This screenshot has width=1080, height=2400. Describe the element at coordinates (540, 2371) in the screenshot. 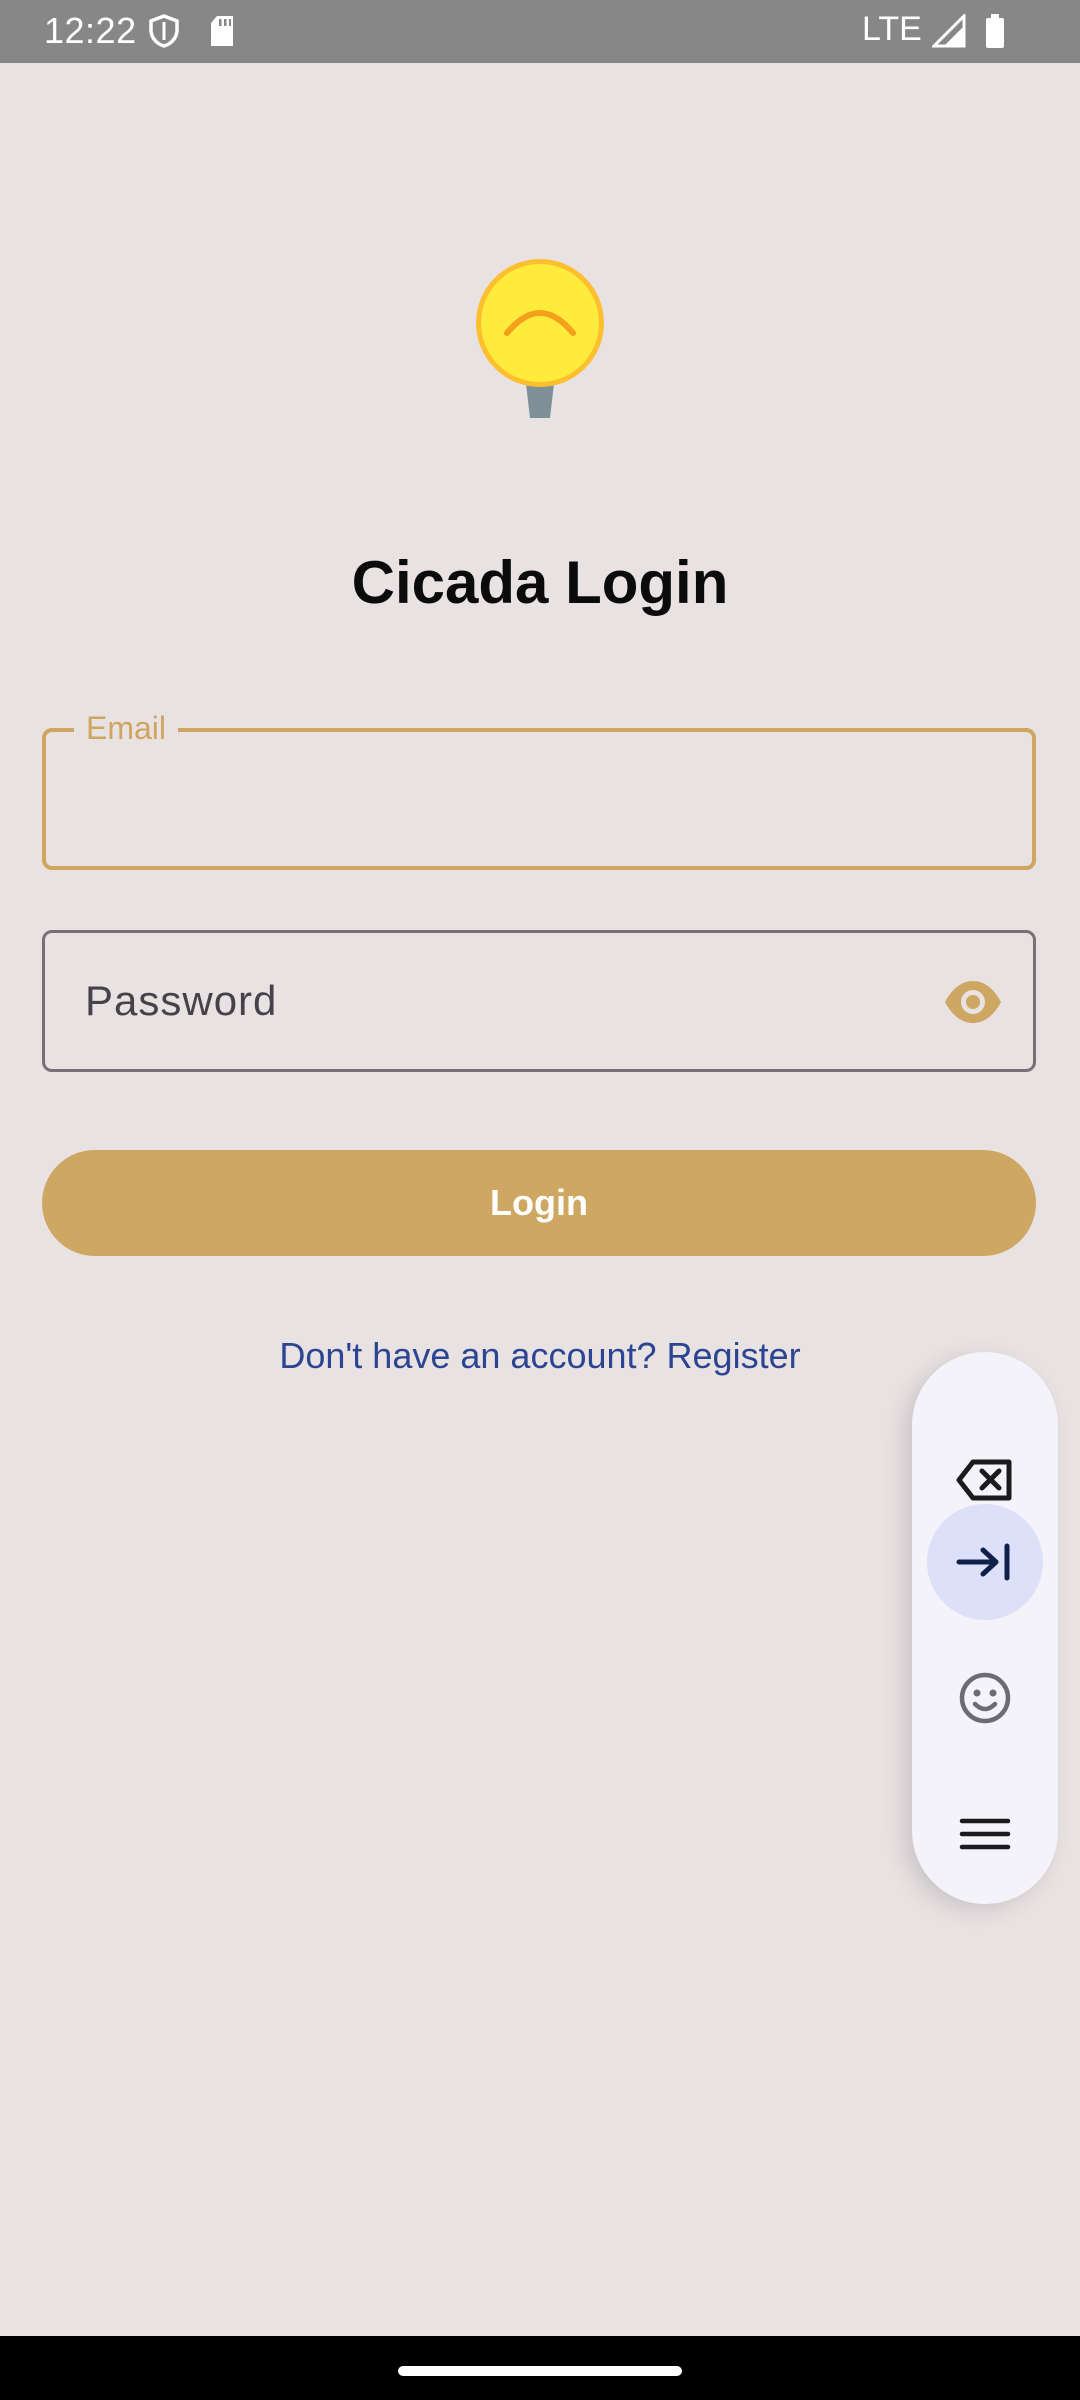

I see `home-handle` at that location.